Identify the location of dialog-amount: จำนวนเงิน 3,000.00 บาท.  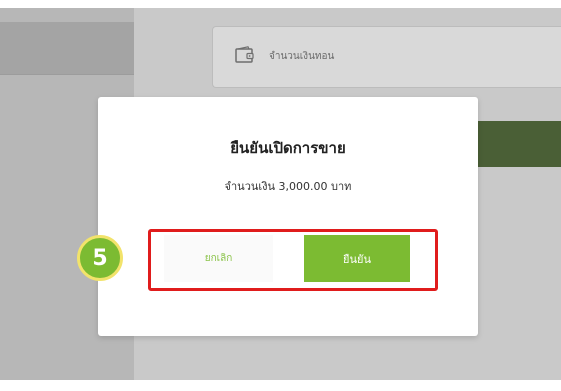
(288, 186).